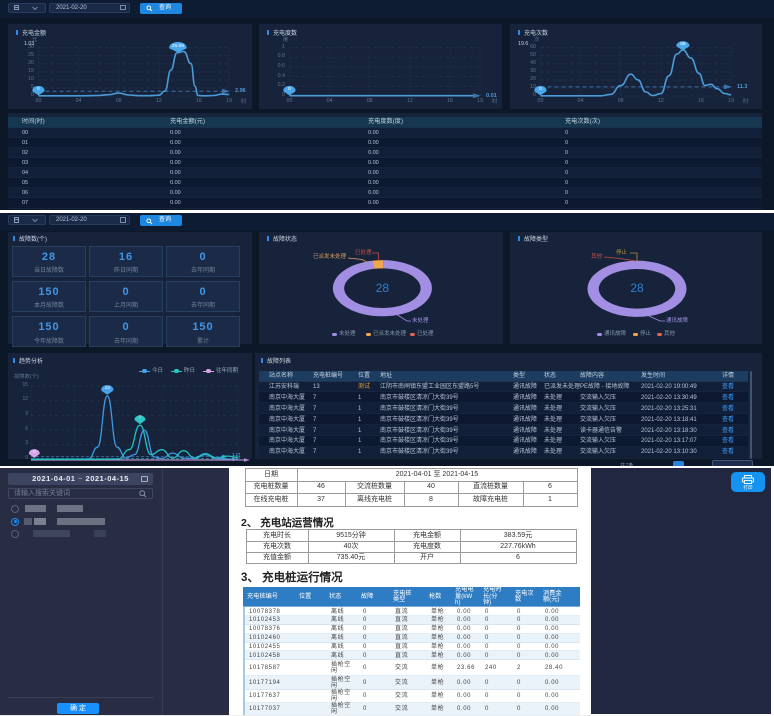 Image resolution: width=774 pixels, height=716 pixels. Describe the element at coordinates (108, 388) in the screenshot. I see `svg-text: 13` at that location.